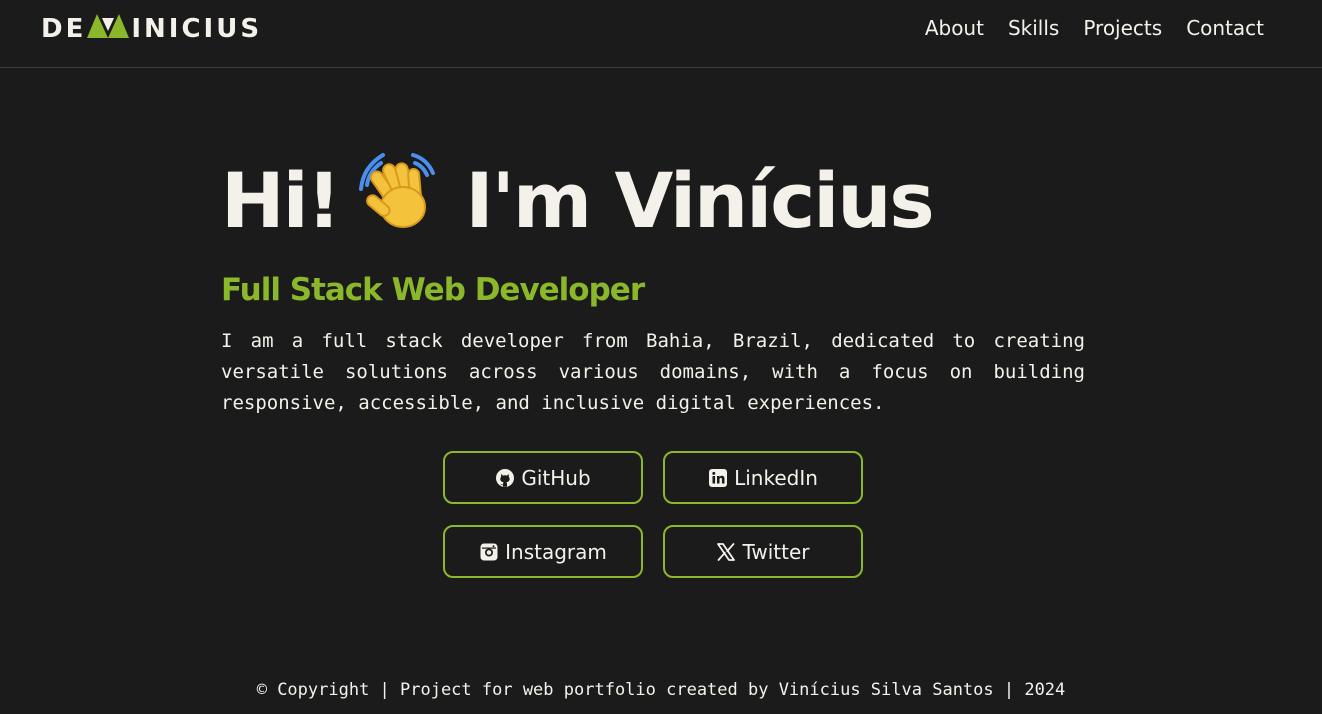 The image size is (1322, 714). Describe the element at coordinates (776, 477) in the screenshot. I see `linkedin-label: LinkedIn` at that location.